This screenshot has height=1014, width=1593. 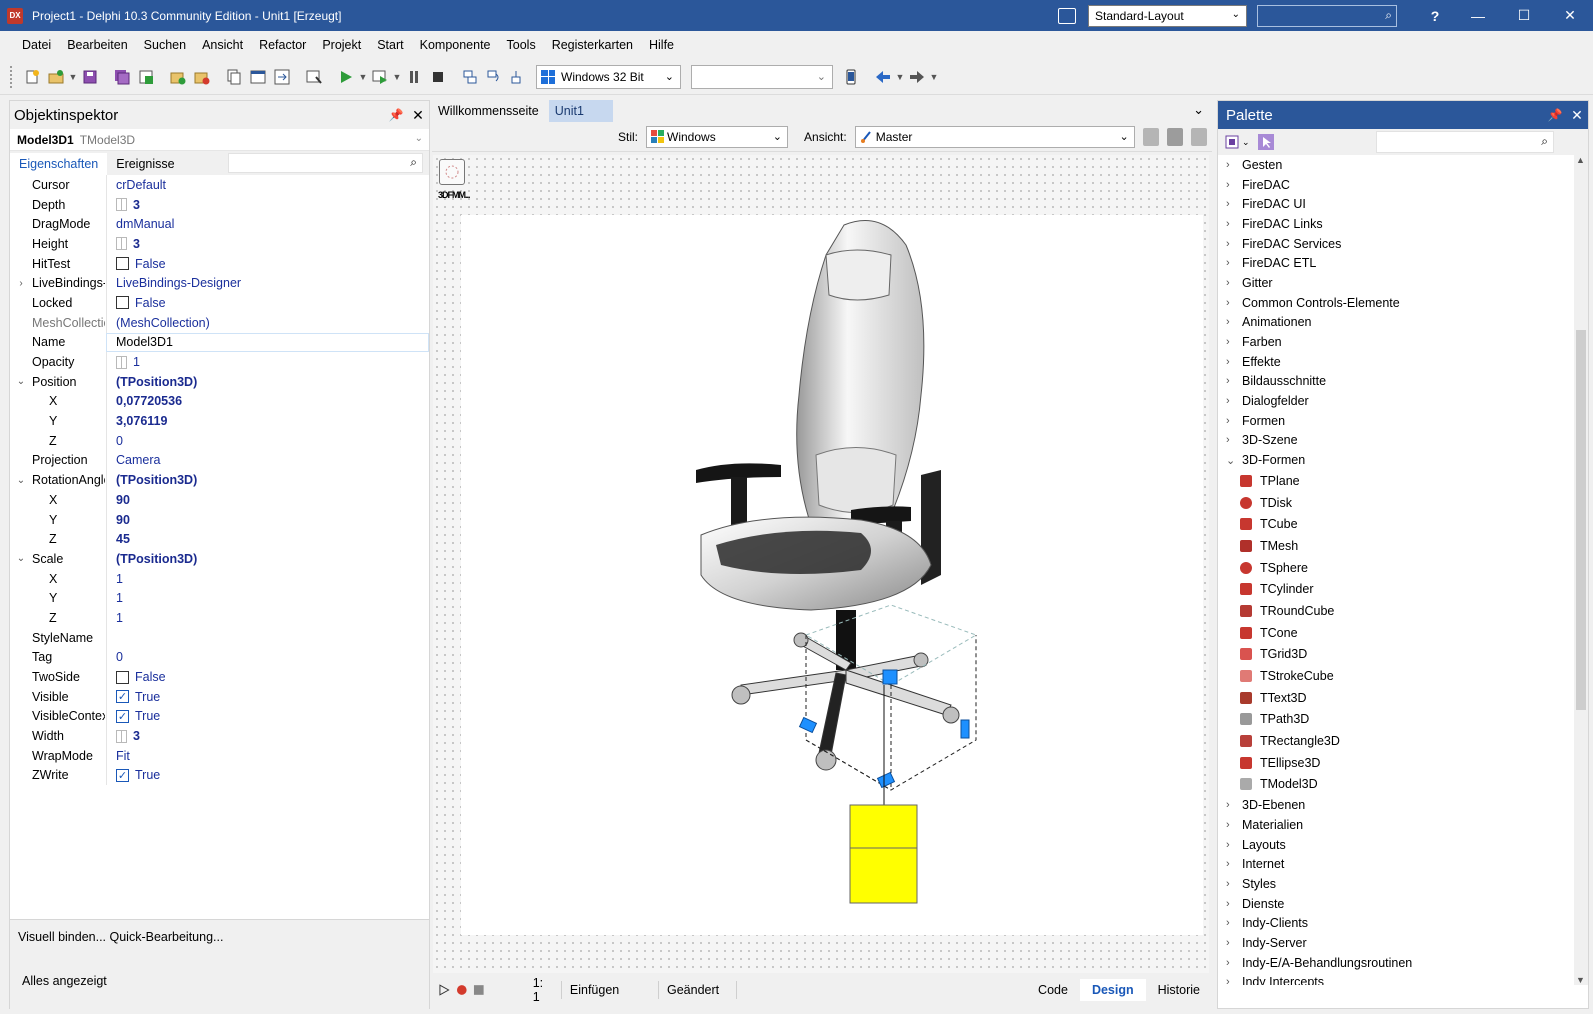 What do you see at coordinates (380, 77) in the screenshot?
I see `run-without-debug-icon` at bounding box center [380, 77].